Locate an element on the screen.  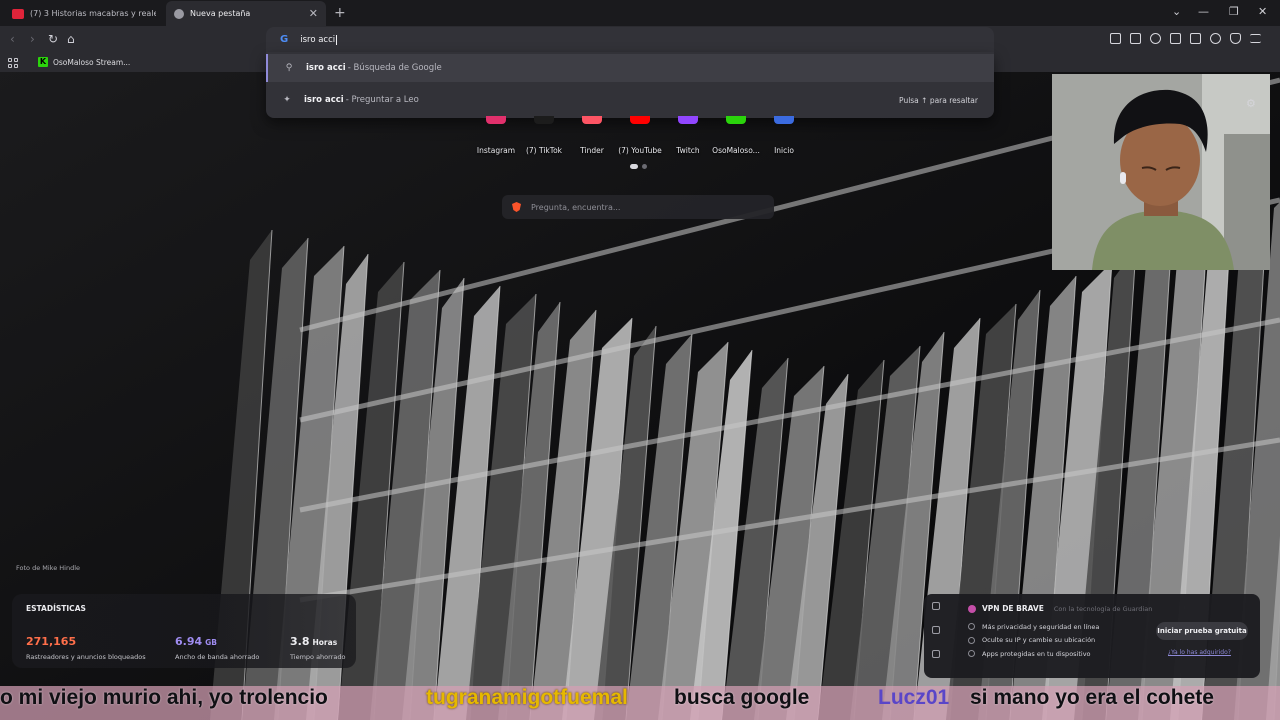
top-site-instagram: Instagram is located at coordinates (496, 135).